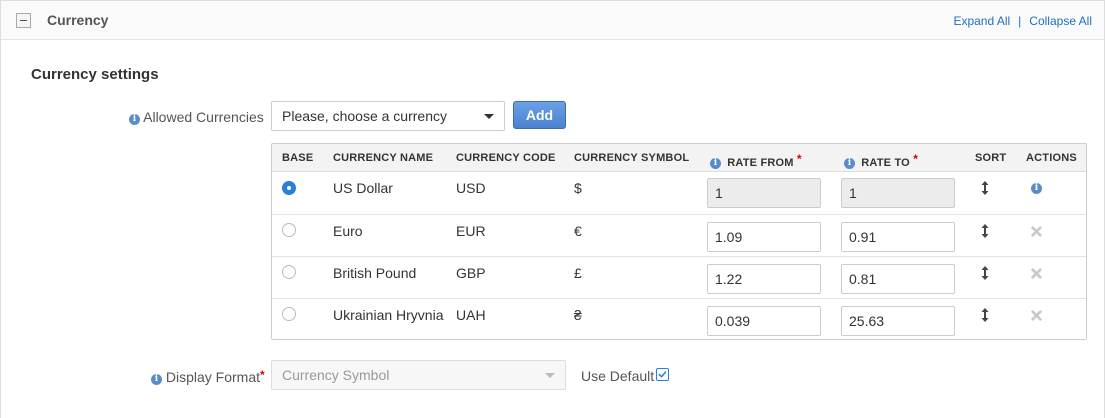 The height and width of the screenshot is (418, 1105). Describe the element at coordinates (729, 237) in the screenshot. I see `rate-from-value: 1.09` at that location.